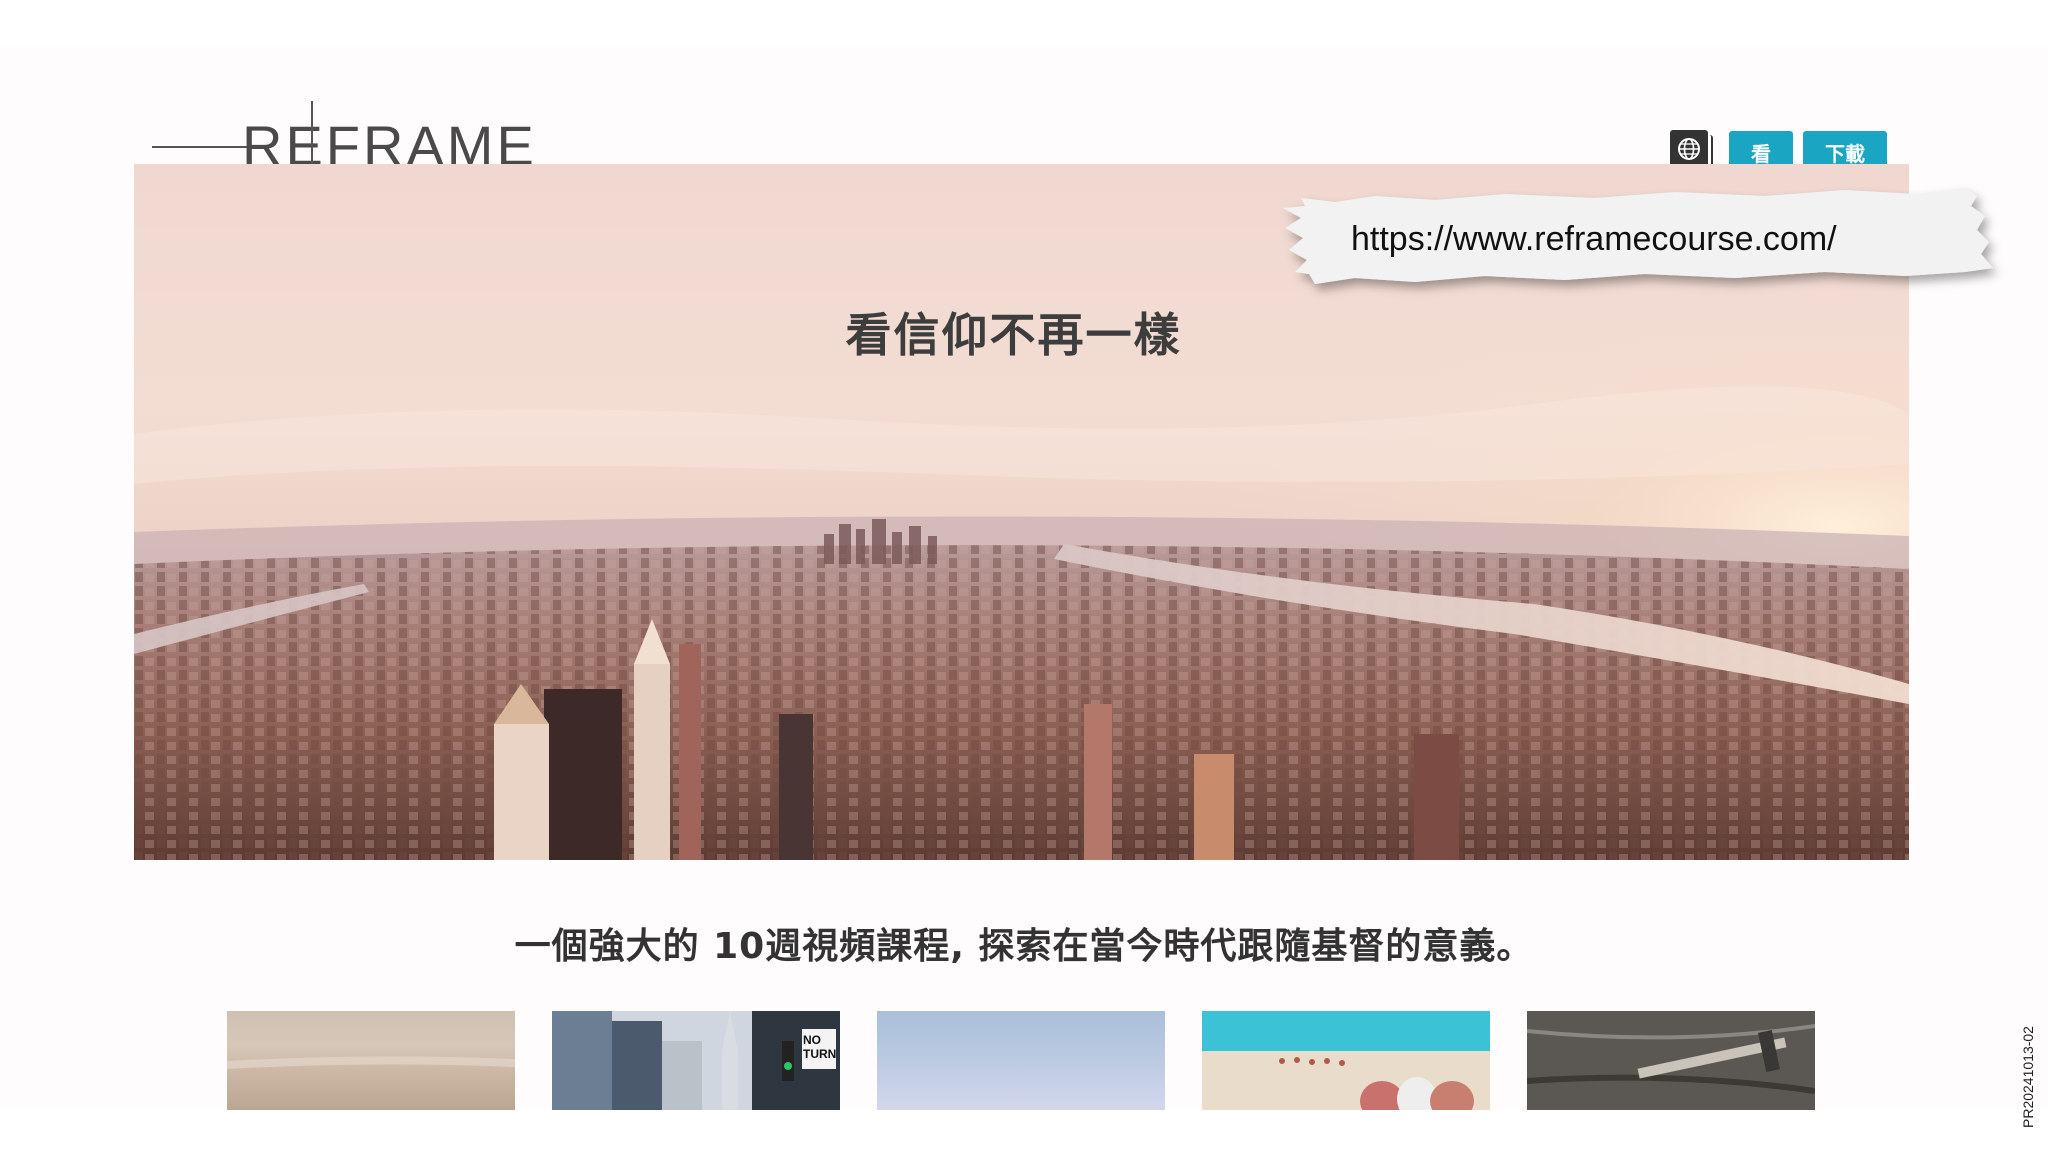  Describe the element at coordinates (1594, 239) in the screenshot. I see `course-url: https://www.reframecourse.com/` at that location.